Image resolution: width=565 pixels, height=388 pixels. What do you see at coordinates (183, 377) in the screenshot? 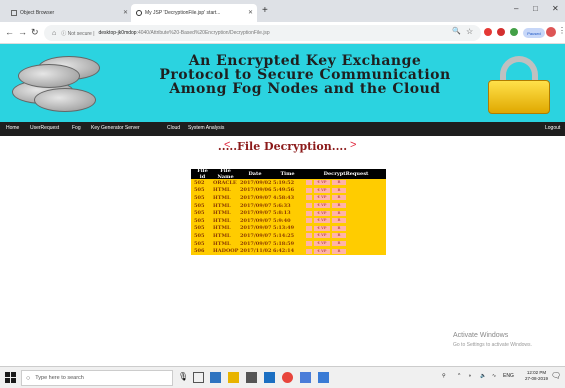
I see `mic-icon: 🎙` at bounding box center [183, 377].